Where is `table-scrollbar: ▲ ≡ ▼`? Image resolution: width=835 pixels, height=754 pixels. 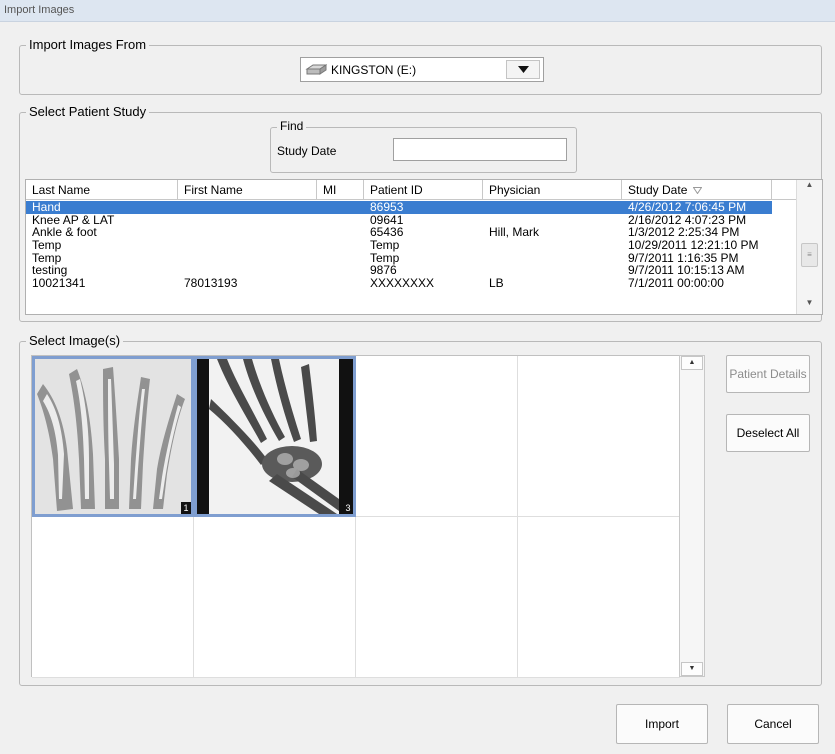 table-scrollbar: ▲ ≡ ▼ is located at coordinates (809, 247).